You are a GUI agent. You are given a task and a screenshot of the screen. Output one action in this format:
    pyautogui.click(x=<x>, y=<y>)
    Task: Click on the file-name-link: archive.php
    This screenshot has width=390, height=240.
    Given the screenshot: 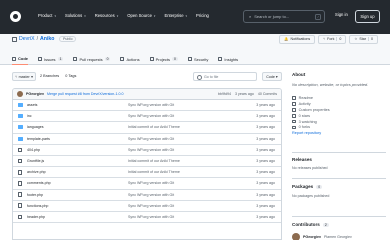 What is the action you would take?
    pyautogui.click(x=36, y=172)
    